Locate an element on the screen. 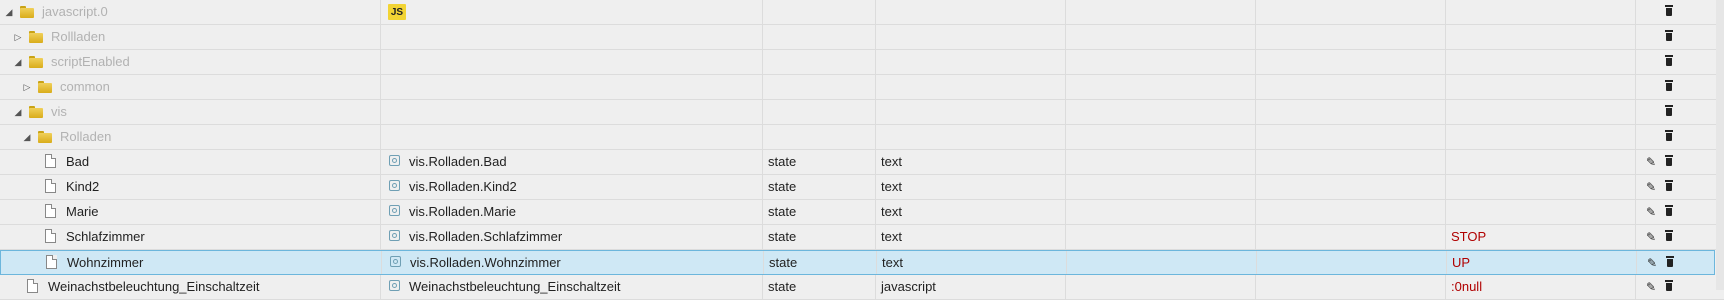 The height and width of the screenshot is (300, 1724). tree-row: ◢ javascript.0 JS is located at coordinates (862, 12).